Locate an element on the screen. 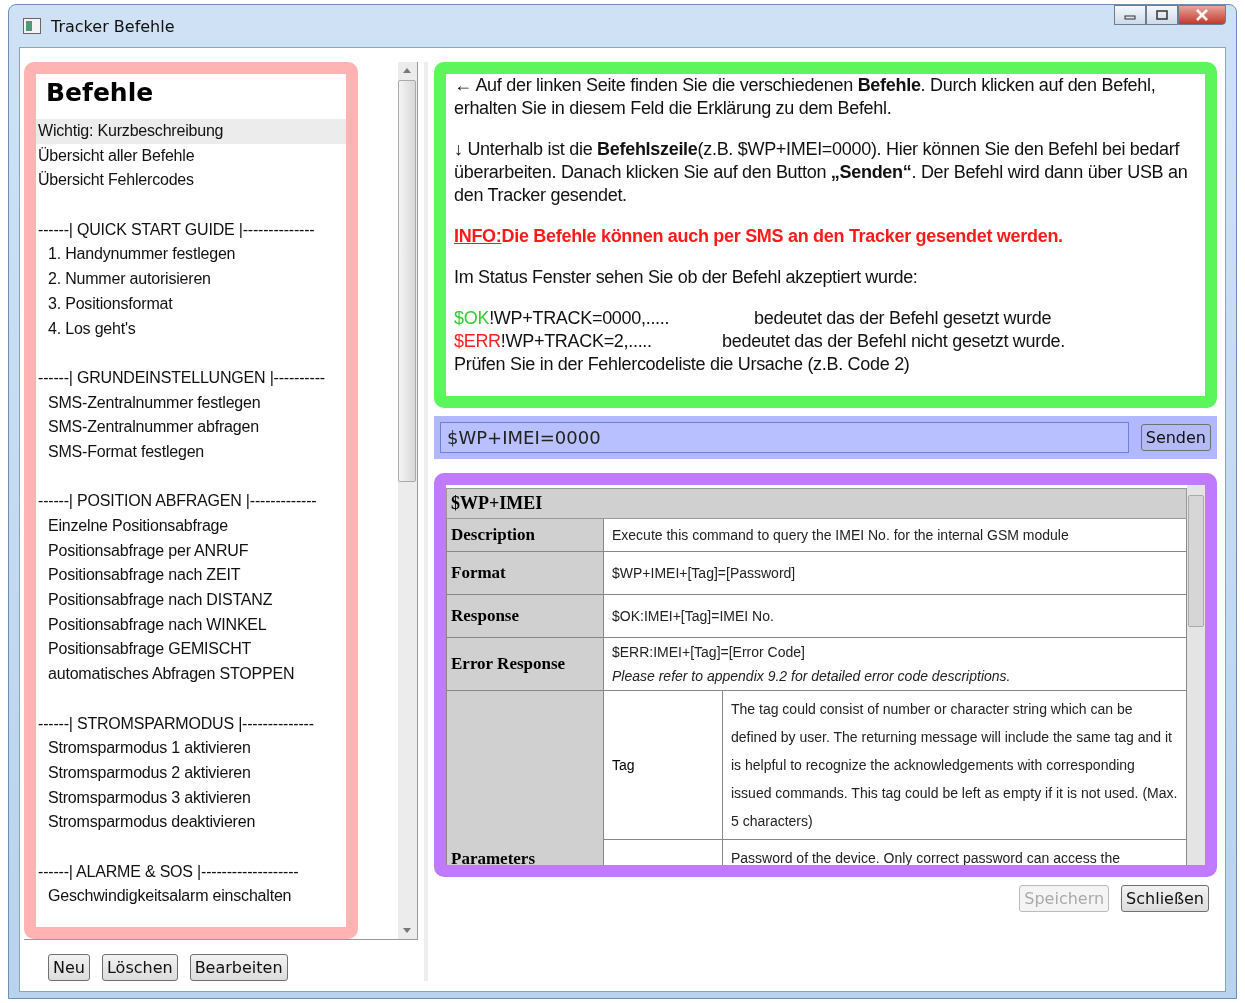 This screenshot has width=1245, height=1003. list-item: SMS-Format festlegen is located at coordinates (191, 452).